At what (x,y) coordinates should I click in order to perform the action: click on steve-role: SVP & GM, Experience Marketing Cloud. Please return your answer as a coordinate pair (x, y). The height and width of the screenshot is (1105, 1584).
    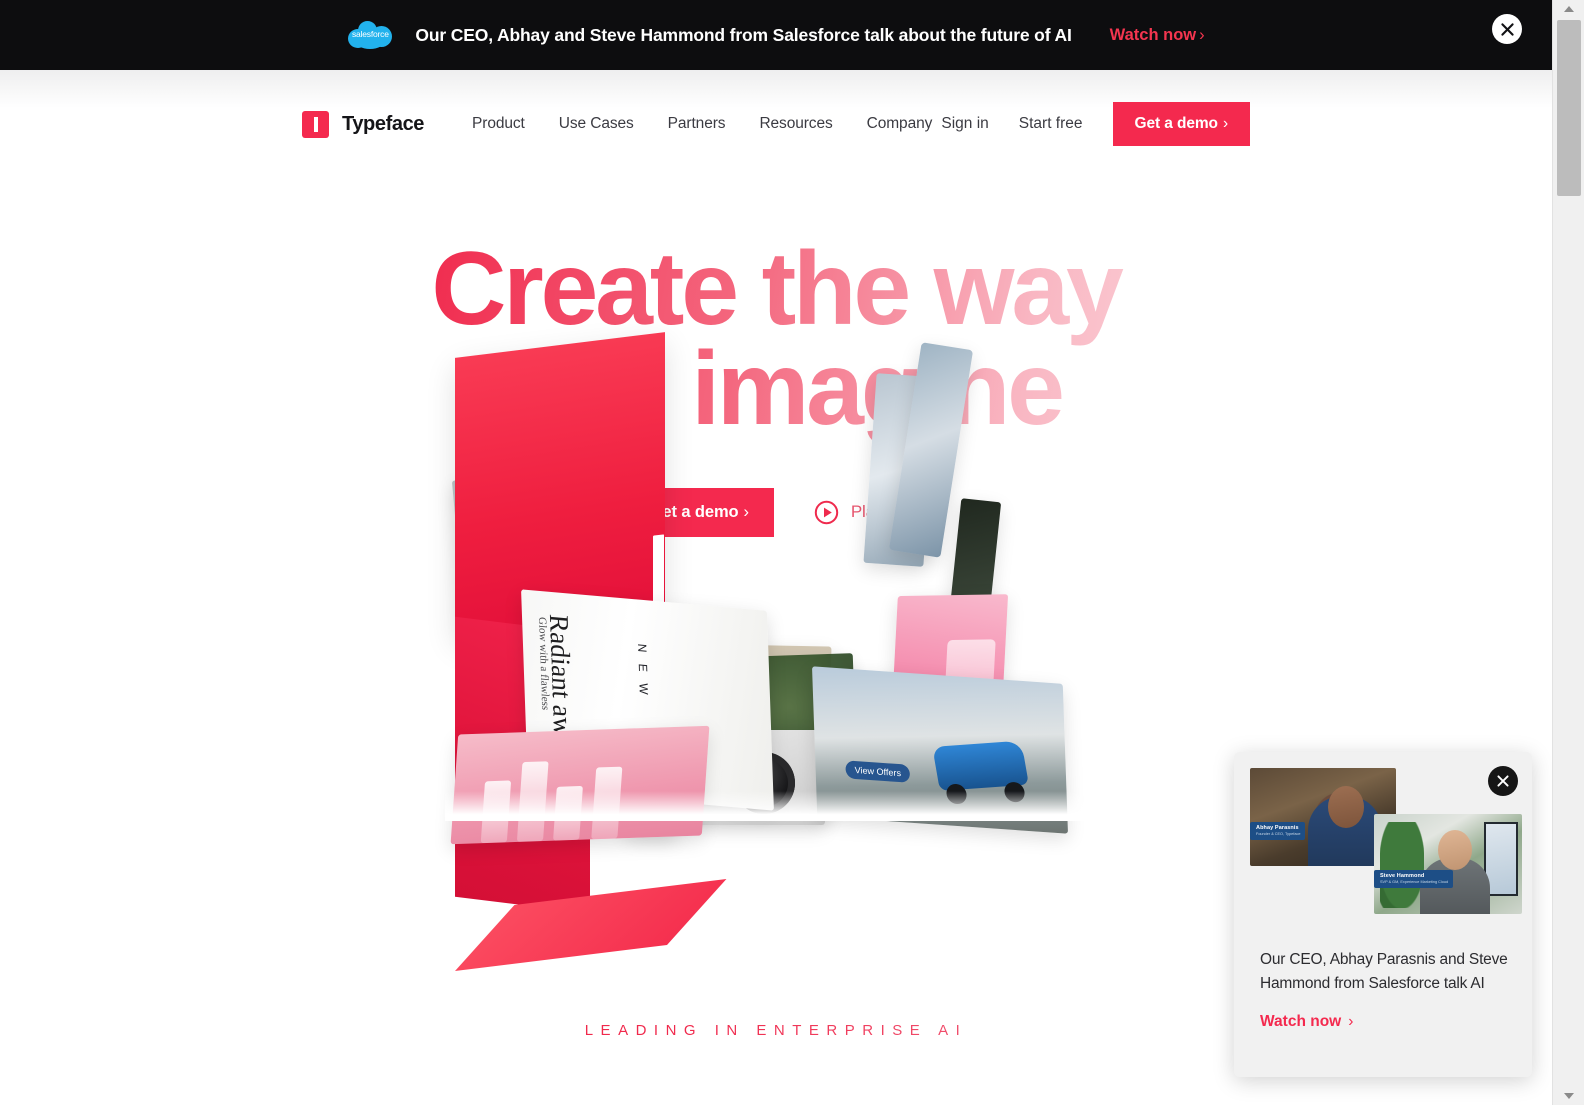
    Looking at the image, I should click on (1414, 881).